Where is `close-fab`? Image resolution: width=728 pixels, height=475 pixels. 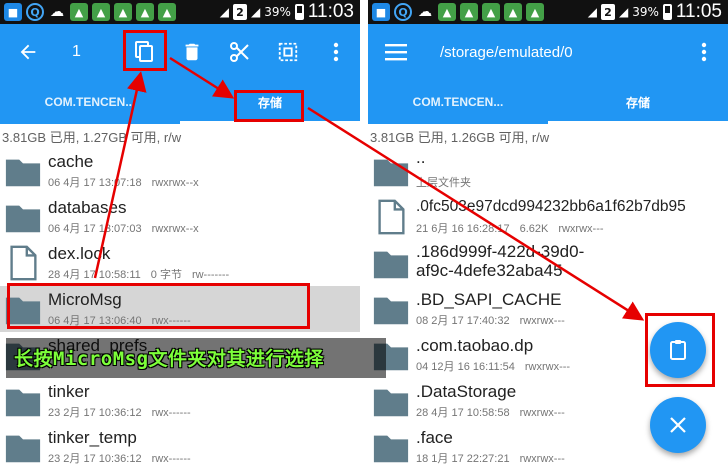
close-fab is located at coordinates (678, 425).